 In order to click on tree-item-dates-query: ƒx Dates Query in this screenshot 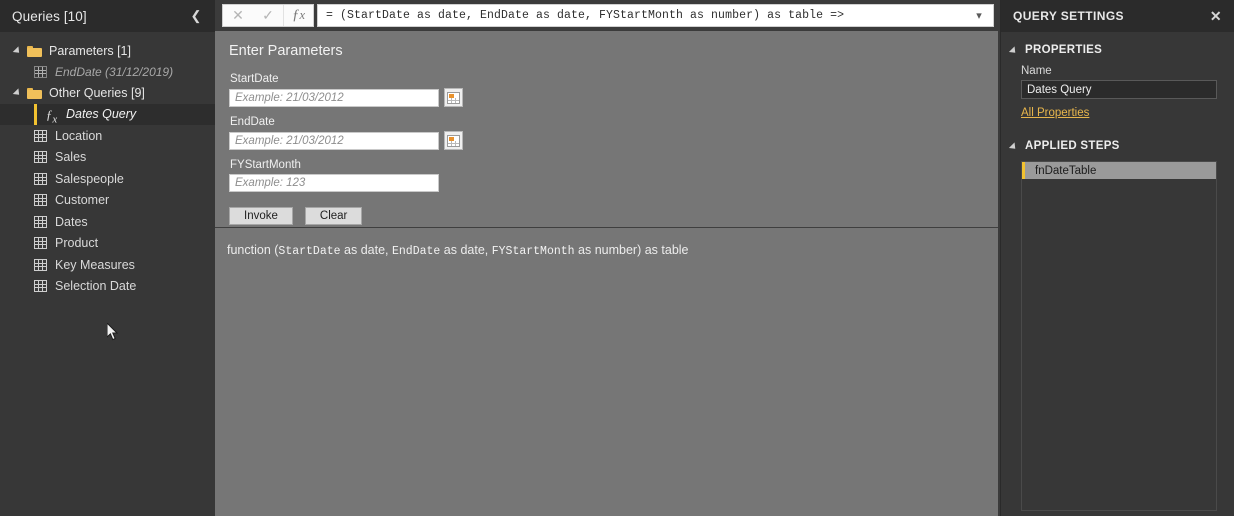, I will do `click(107, 114)`.